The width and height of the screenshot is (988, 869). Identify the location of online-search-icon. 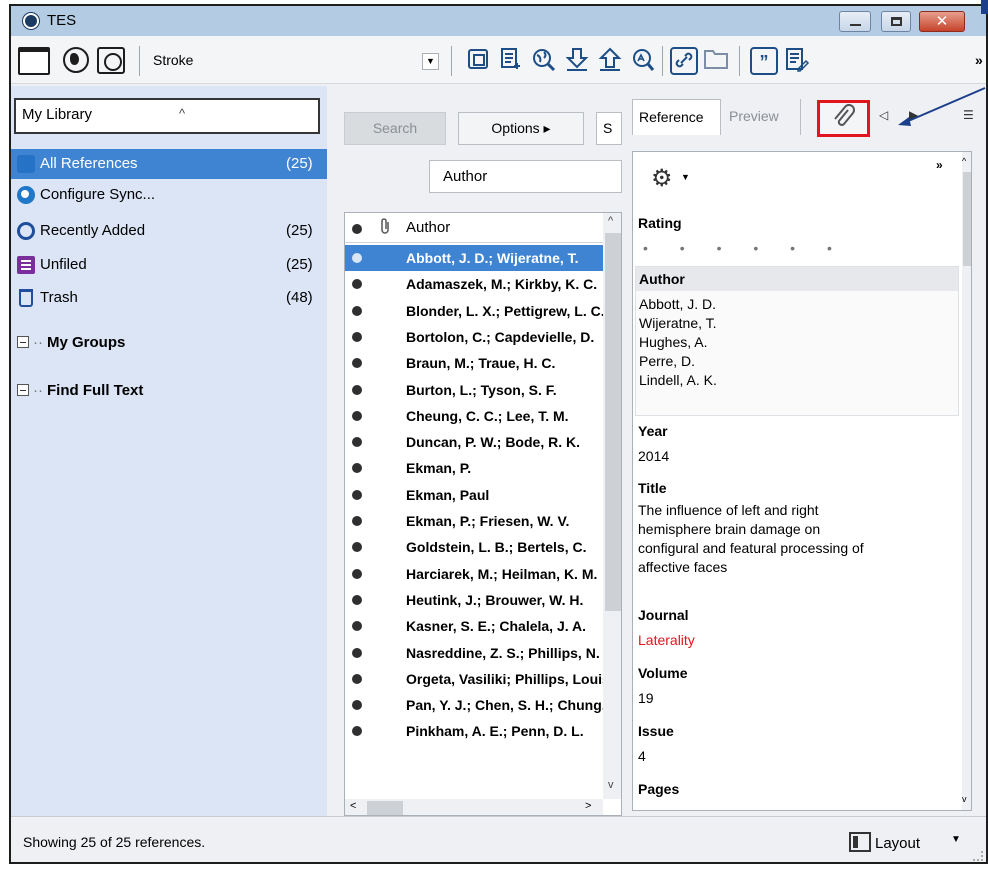
(544, 61).